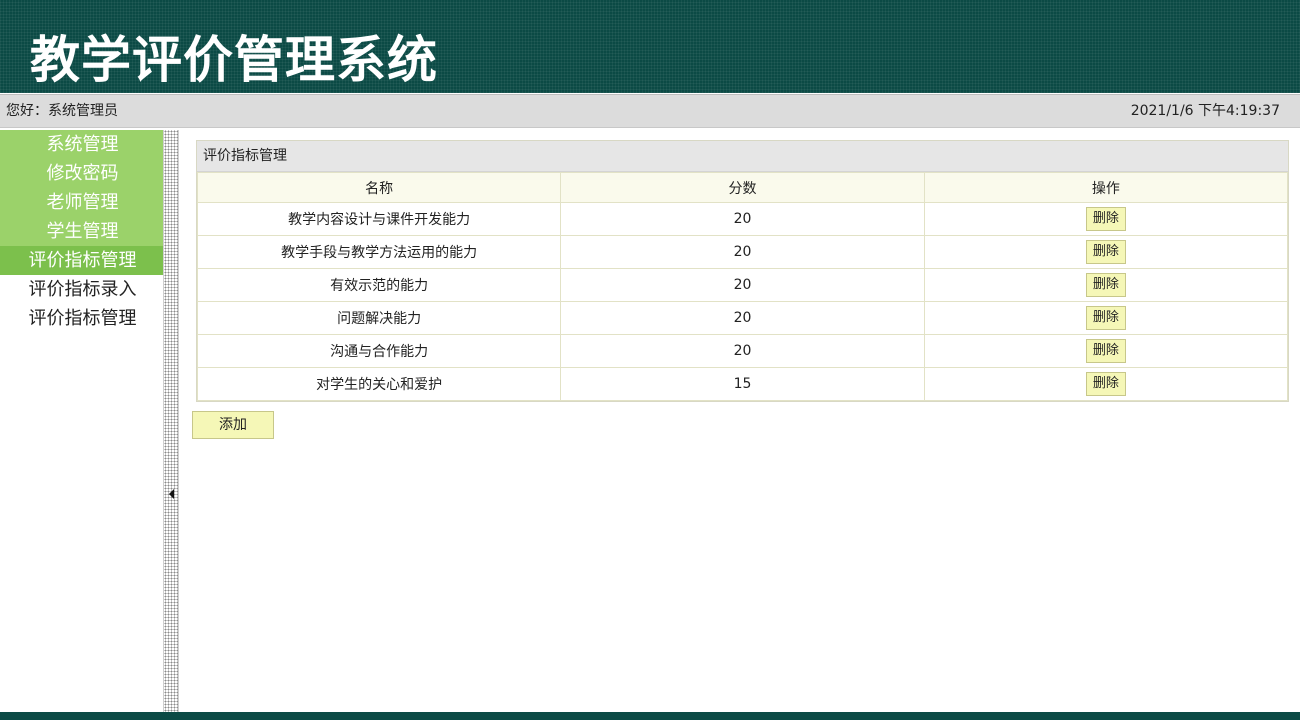 This screenshot has width=1300, height=720. I want to click on user-greeting: 您好：系统管理员, so click(62, 111).